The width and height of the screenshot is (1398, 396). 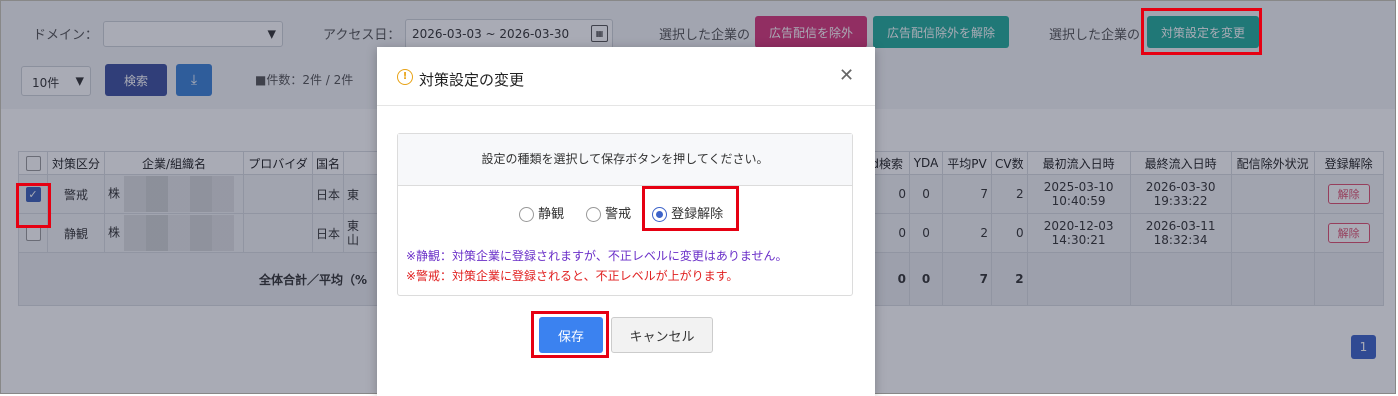 I want to click on dialog-title: 対策設定の変更, so click(x=472, y=80).